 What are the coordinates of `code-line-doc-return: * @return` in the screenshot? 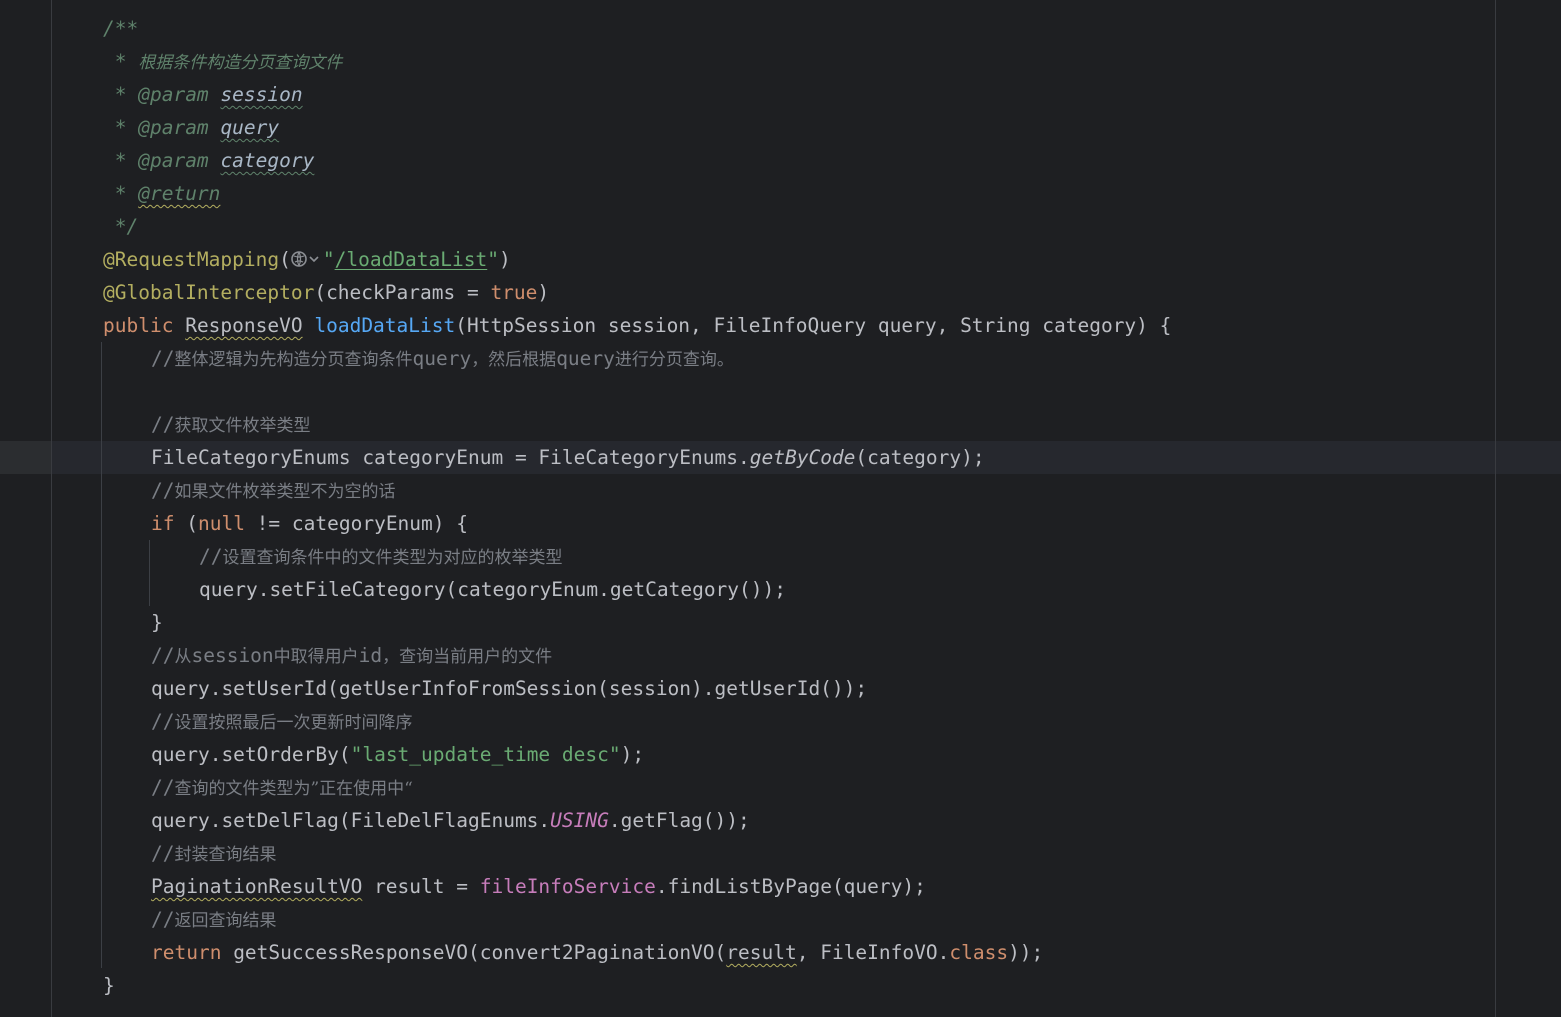 It's located at (162, 193).